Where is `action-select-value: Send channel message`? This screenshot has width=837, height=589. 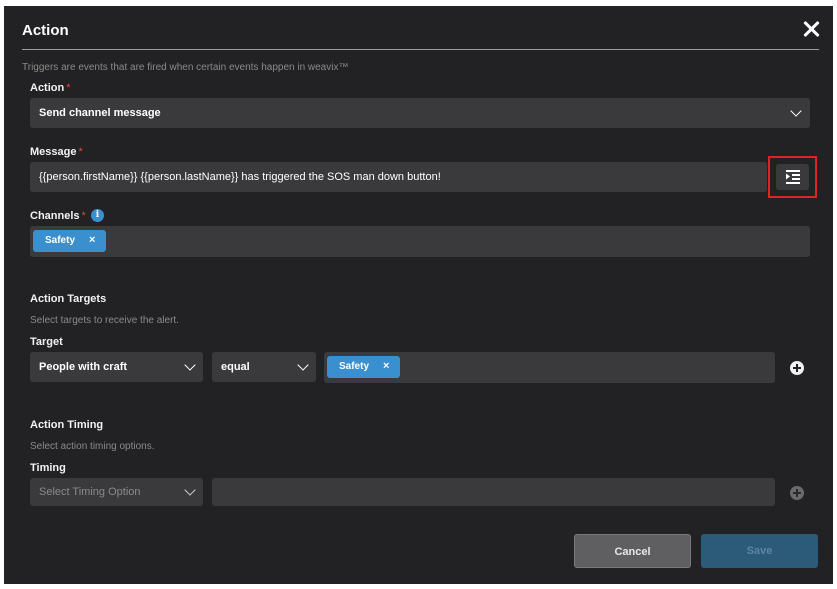
action-select-value: Send channel message is located at coordinates (100, 113).